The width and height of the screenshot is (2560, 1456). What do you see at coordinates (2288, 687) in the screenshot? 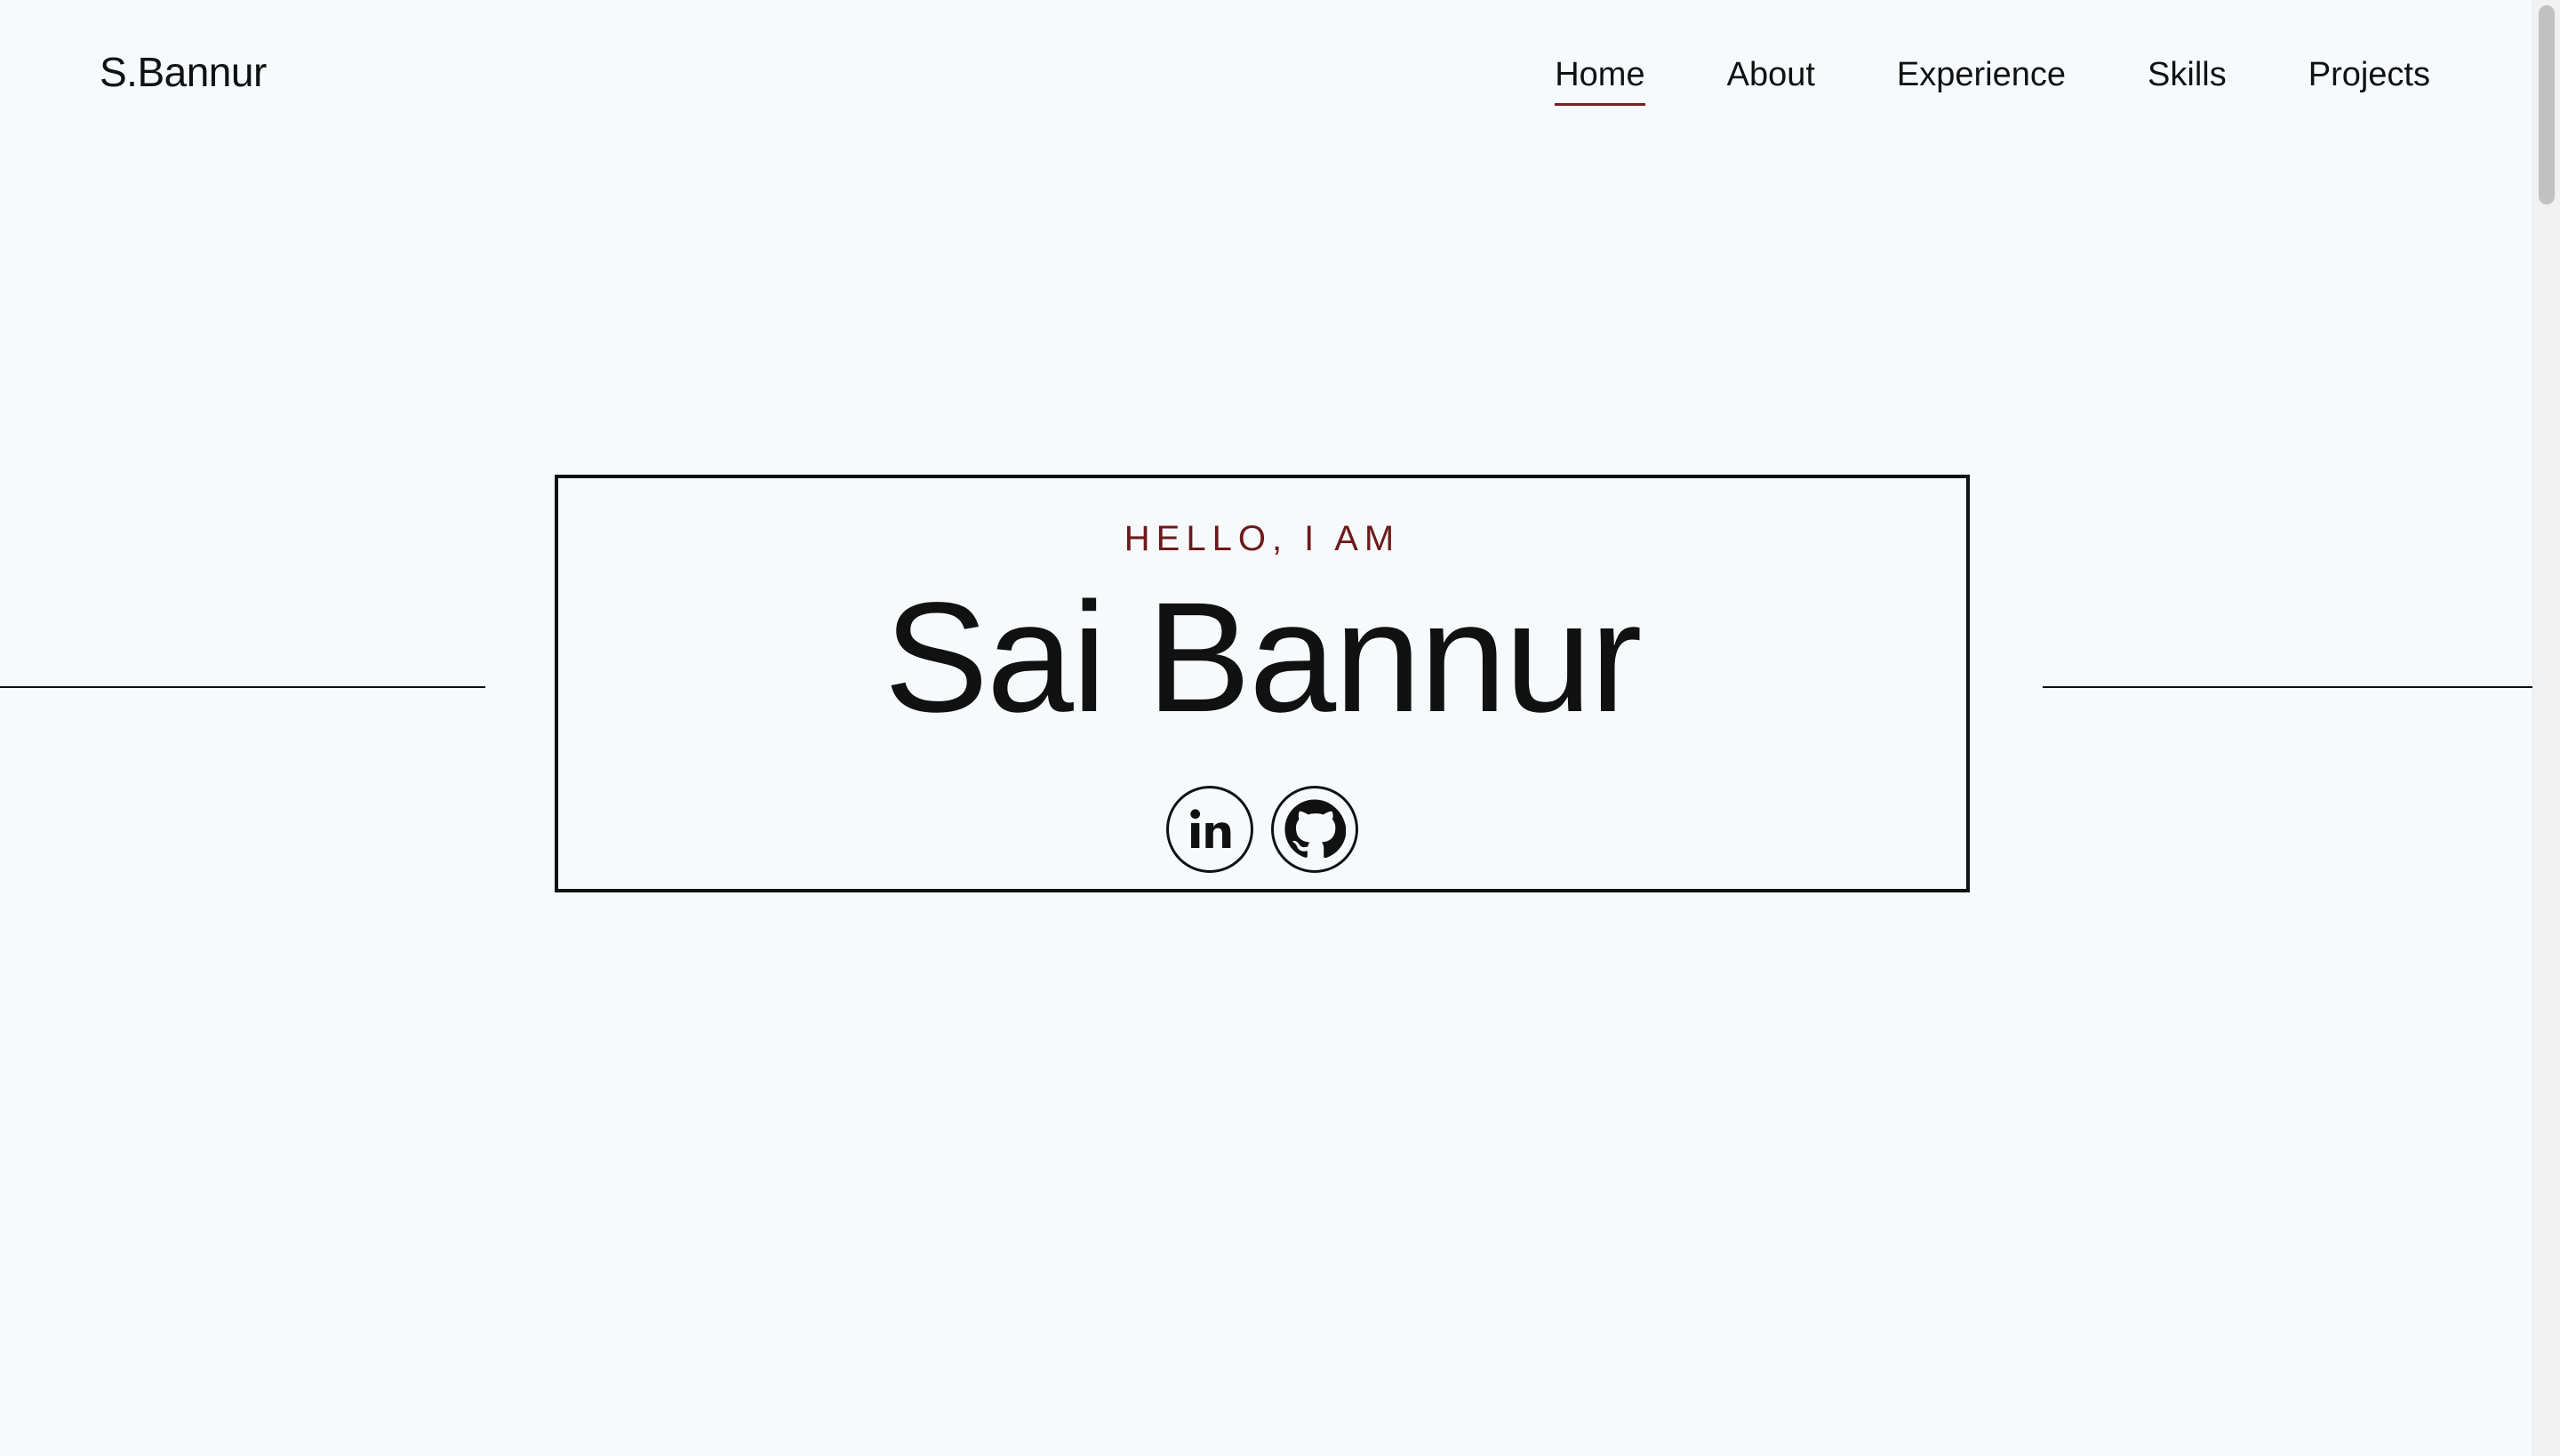
I see `hero-divider-right` at bounding box center [2288, 687].